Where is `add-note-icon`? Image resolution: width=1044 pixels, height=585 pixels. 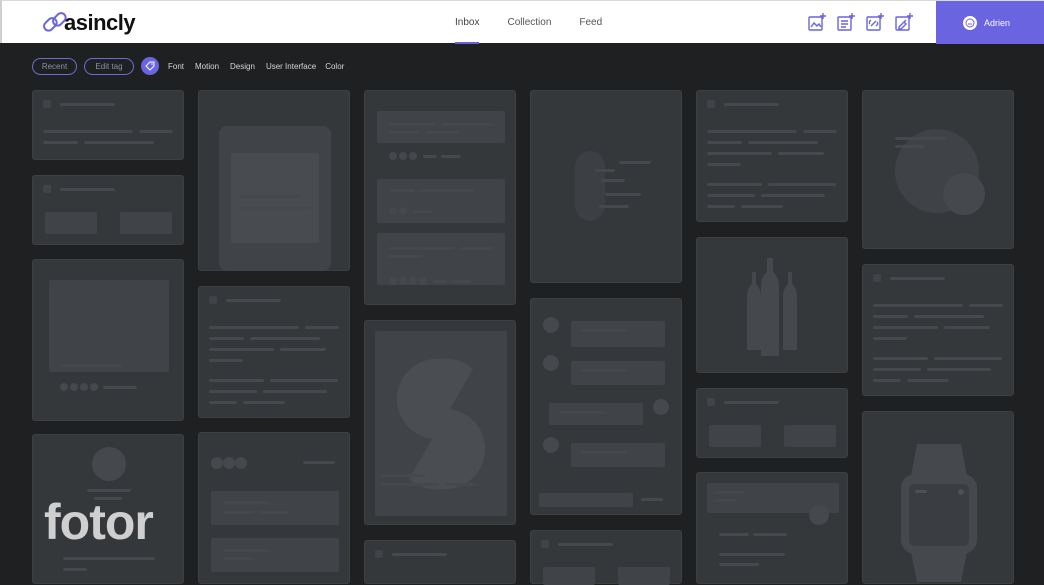 add-note-icon is located at coordinates (846, 22).